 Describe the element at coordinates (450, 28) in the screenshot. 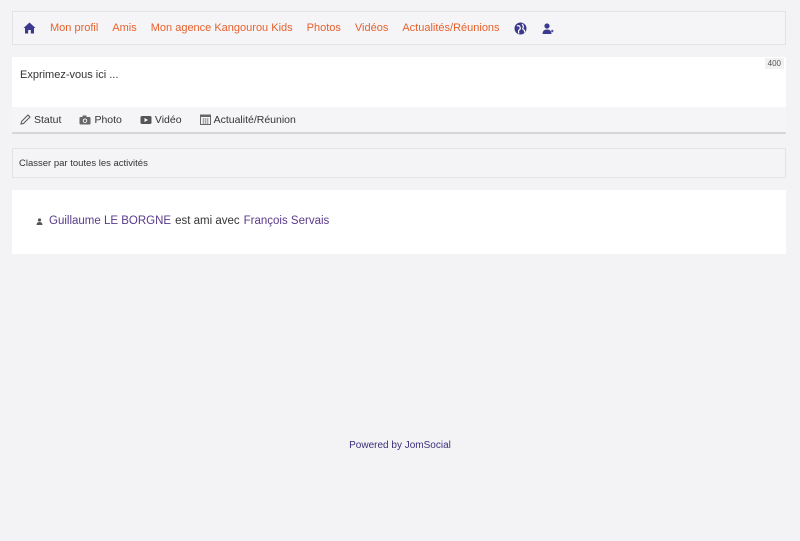

I see `nav-actualites-reunions: Actualités/Réunions` at that location.